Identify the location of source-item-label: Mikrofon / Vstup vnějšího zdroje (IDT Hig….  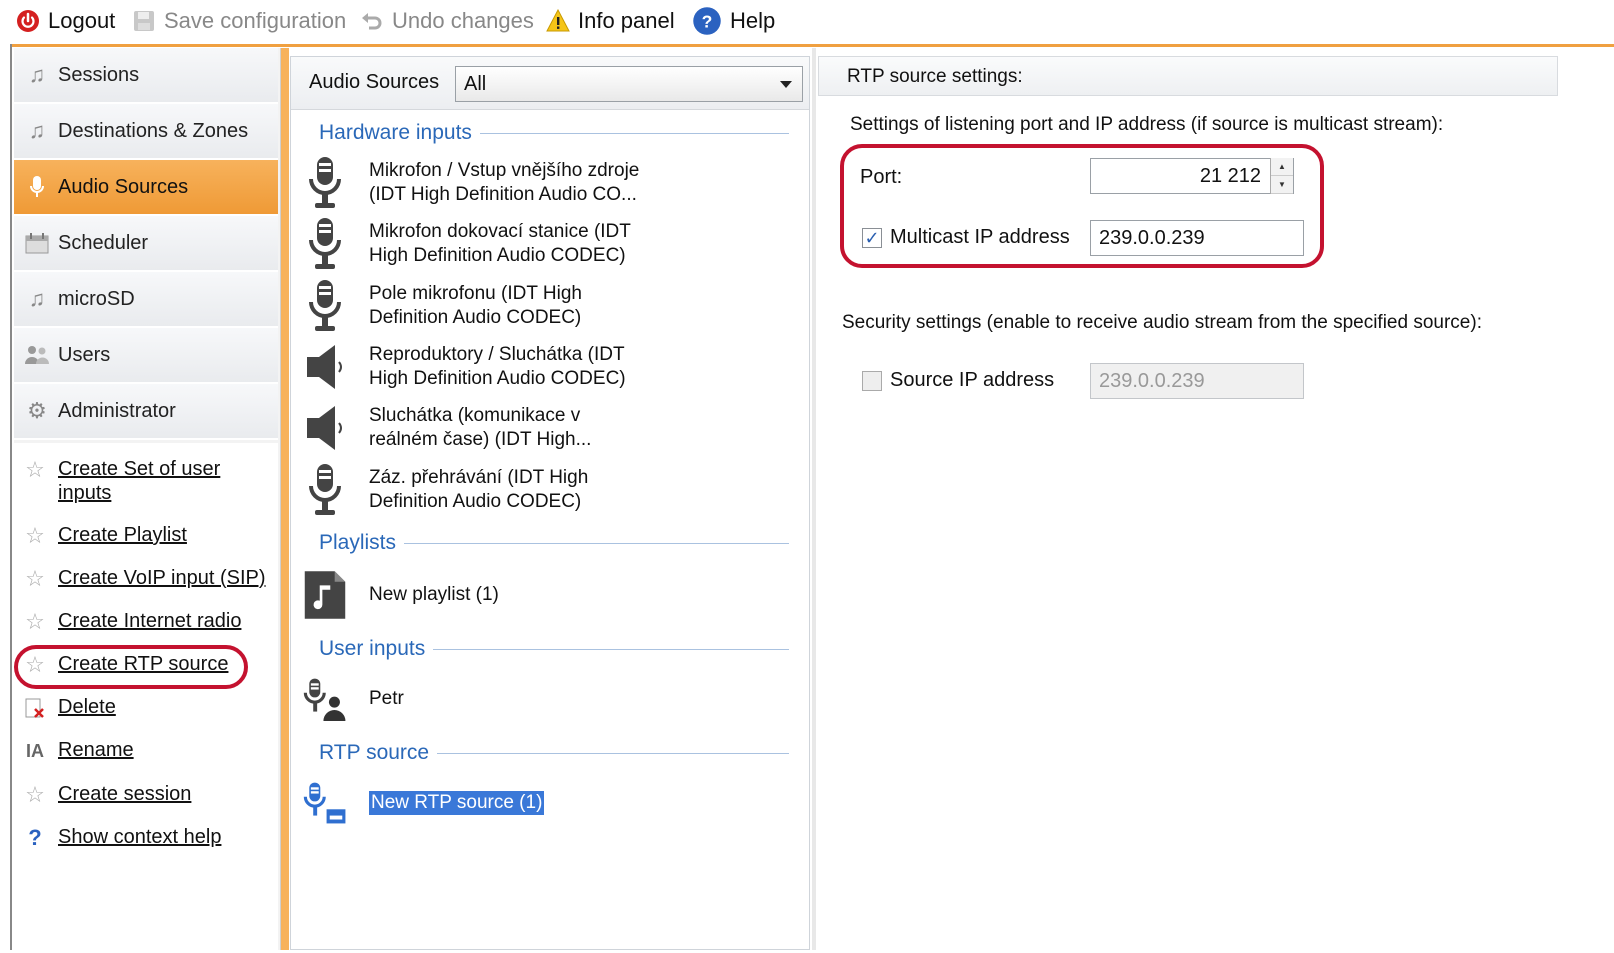
(504, 182).